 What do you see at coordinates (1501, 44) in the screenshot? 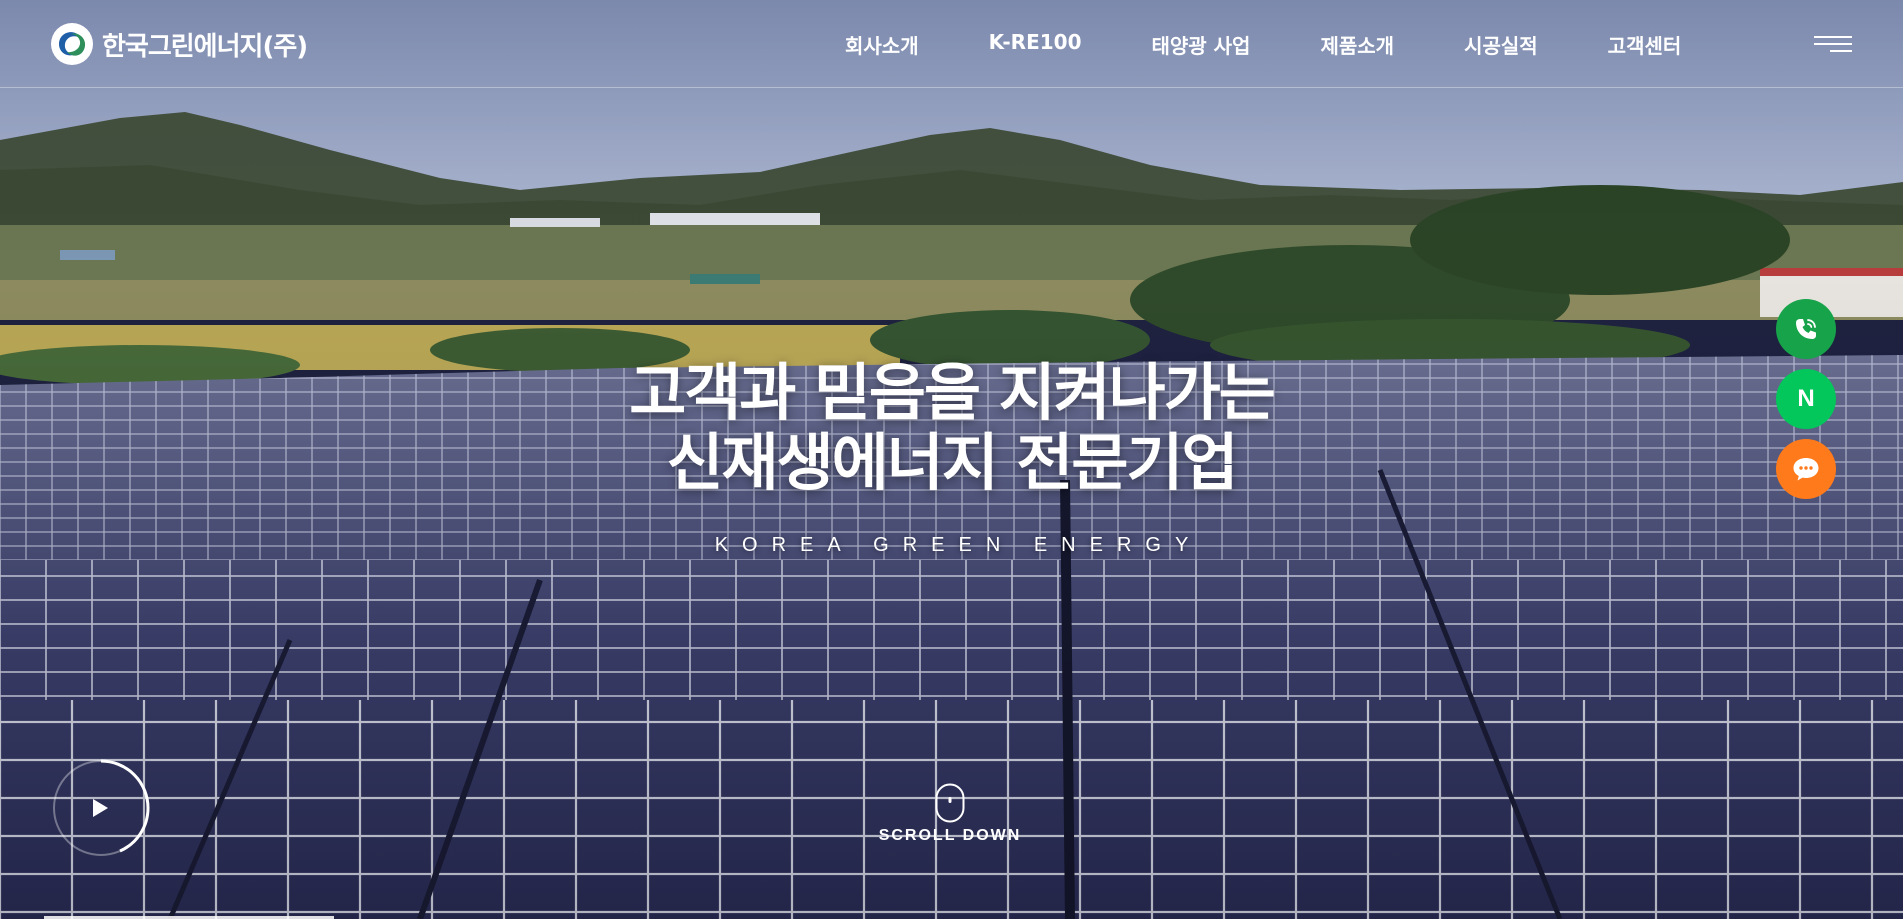
I see `nav-item-projects: 시공실적` at bounding box center [1501, 44].